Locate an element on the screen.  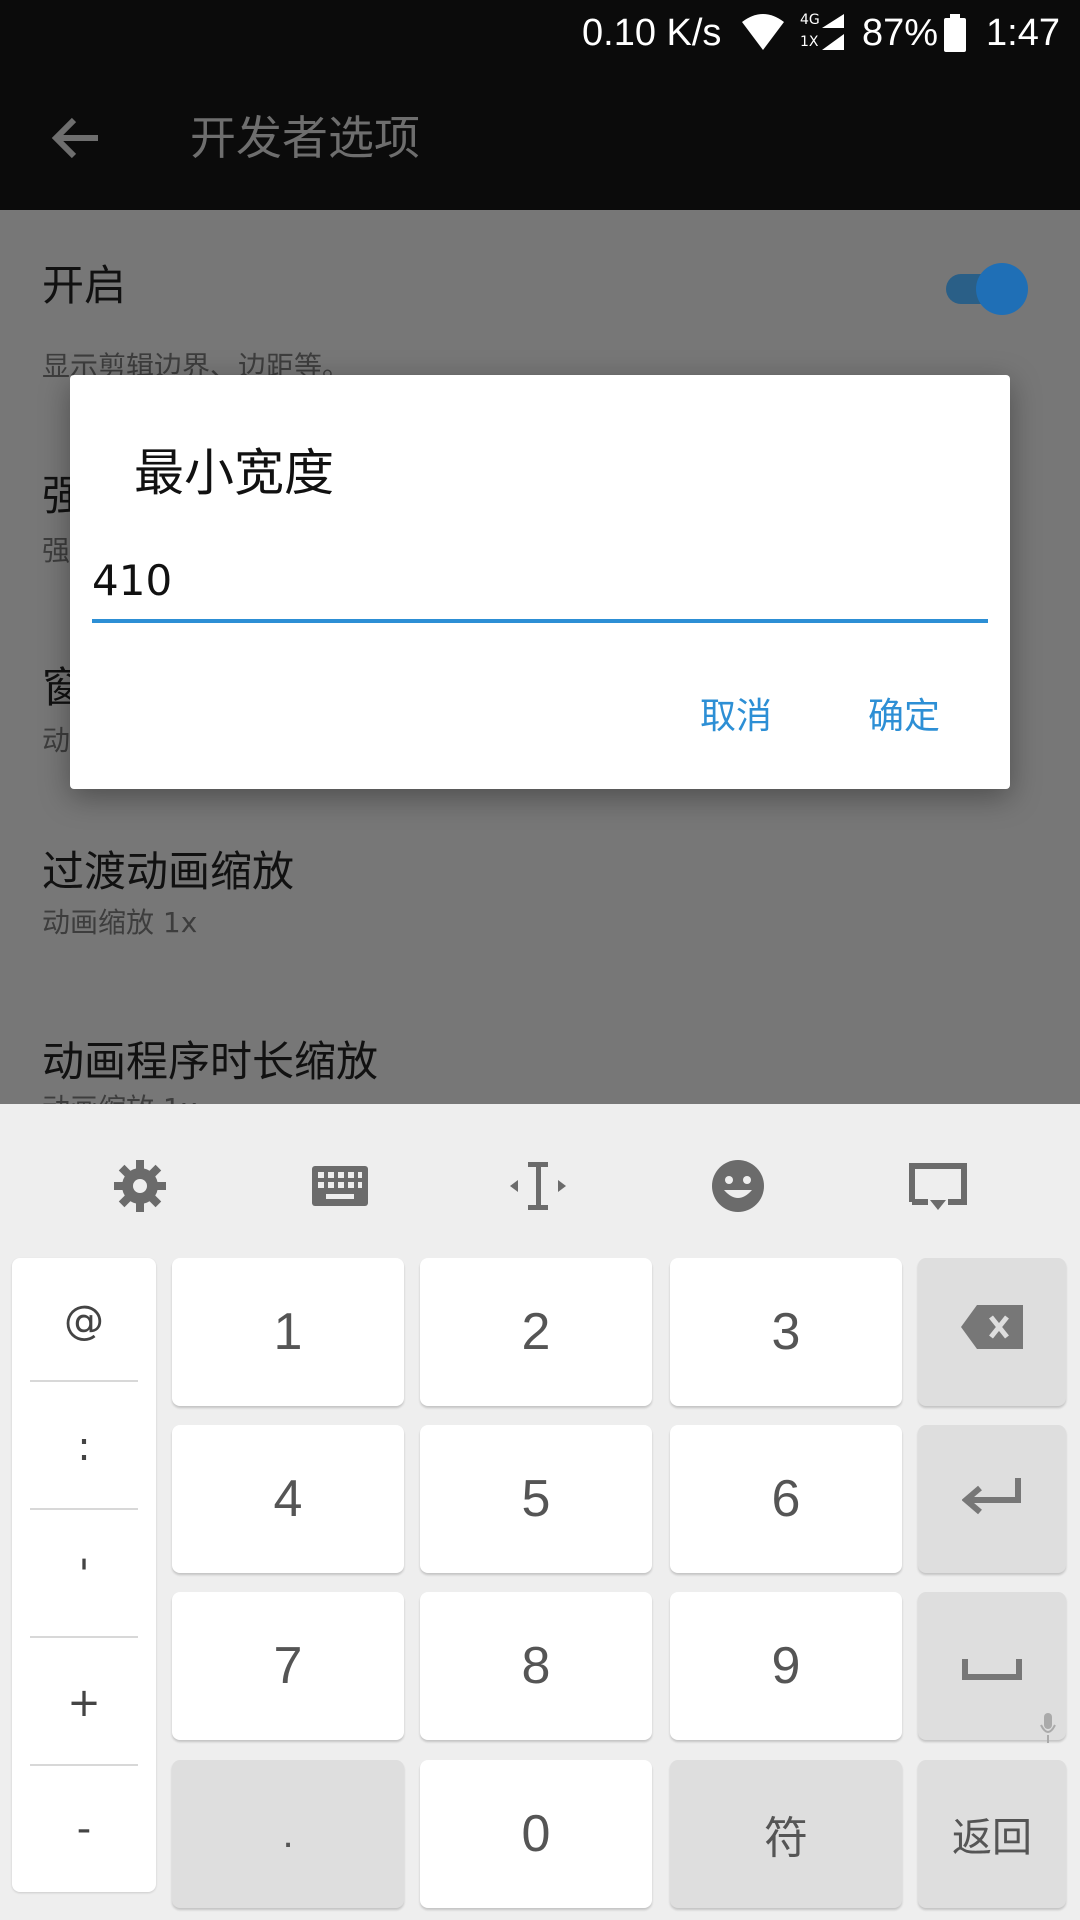
app-toolbar: 开发者选项 is located at coordinates (540, 138).